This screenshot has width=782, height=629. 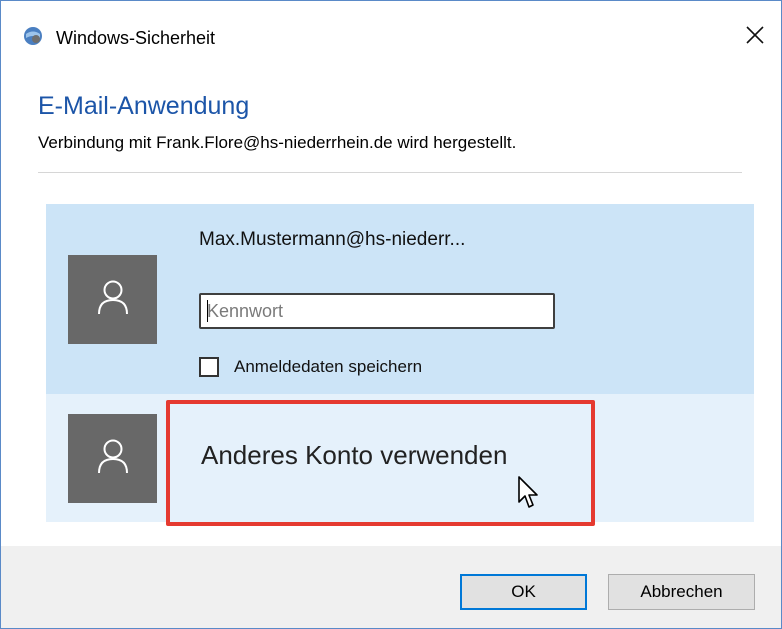 What do you see at coordinates (391, 40) in the screenshot?
I see `title-bar: Windows-Sicherheit` at bounding box center [391, 40].